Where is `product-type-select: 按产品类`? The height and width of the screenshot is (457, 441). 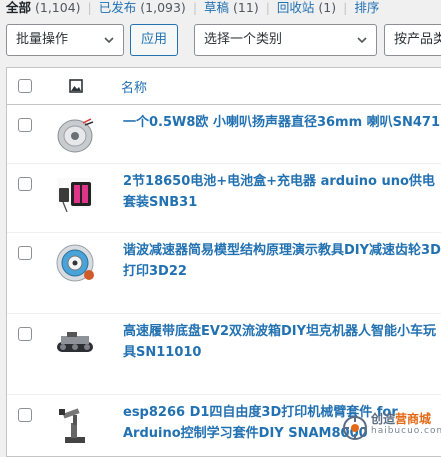 product-type-select: 按产品类 is located at coordinates (412, 40).